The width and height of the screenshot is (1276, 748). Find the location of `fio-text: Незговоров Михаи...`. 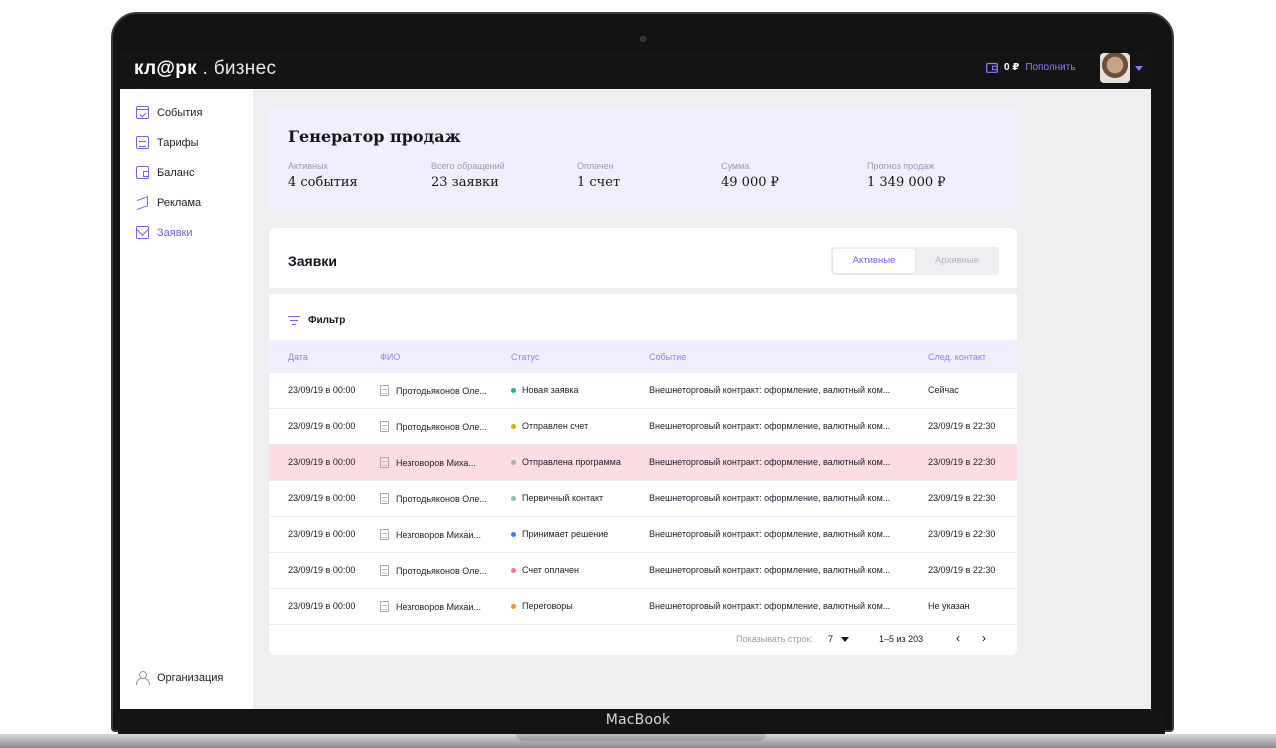

fio-text: Незговоров Михаи... is located at coordinates (438, 606).